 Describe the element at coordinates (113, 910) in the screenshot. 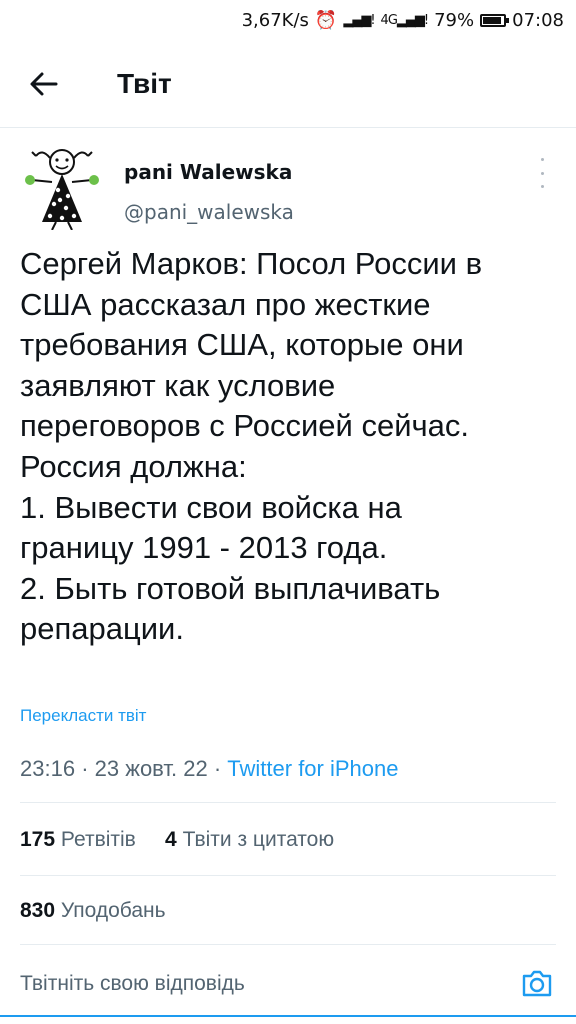

I see `likes-label: Уподобань` at that location.